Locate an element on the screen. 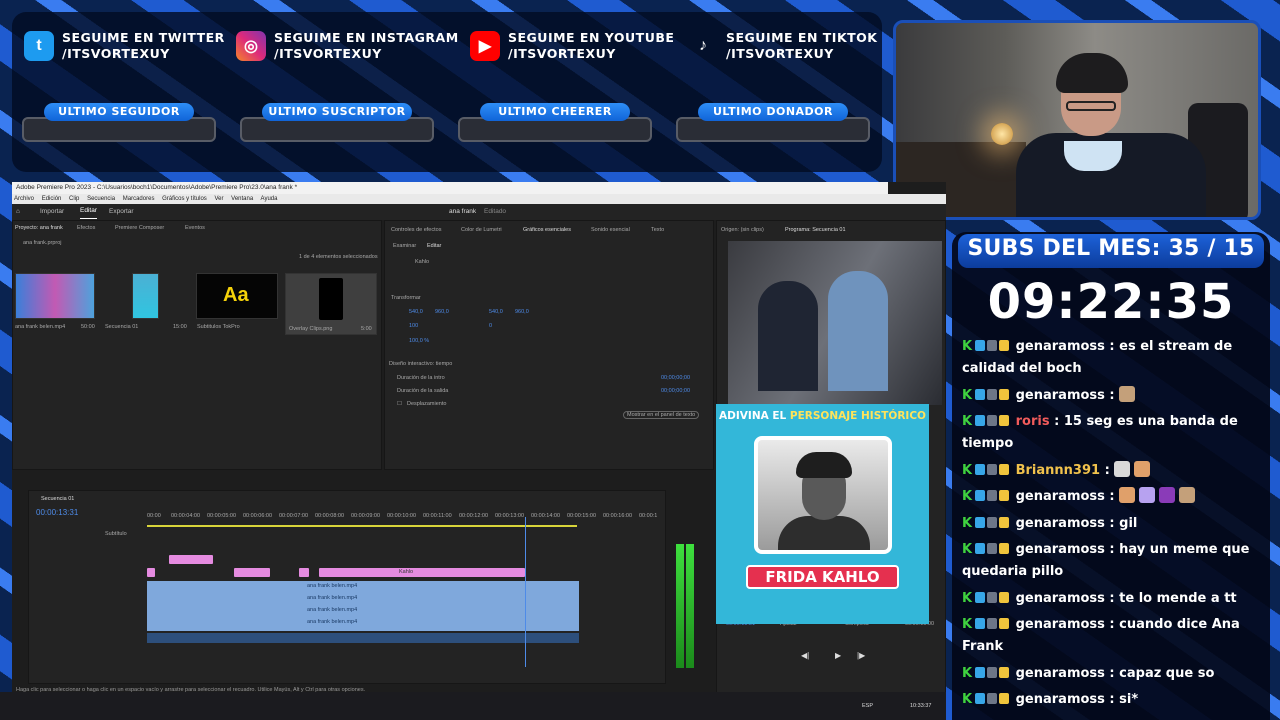 This screenshot has height=720, width=1280. playhead is located at coordinates (525, 592).